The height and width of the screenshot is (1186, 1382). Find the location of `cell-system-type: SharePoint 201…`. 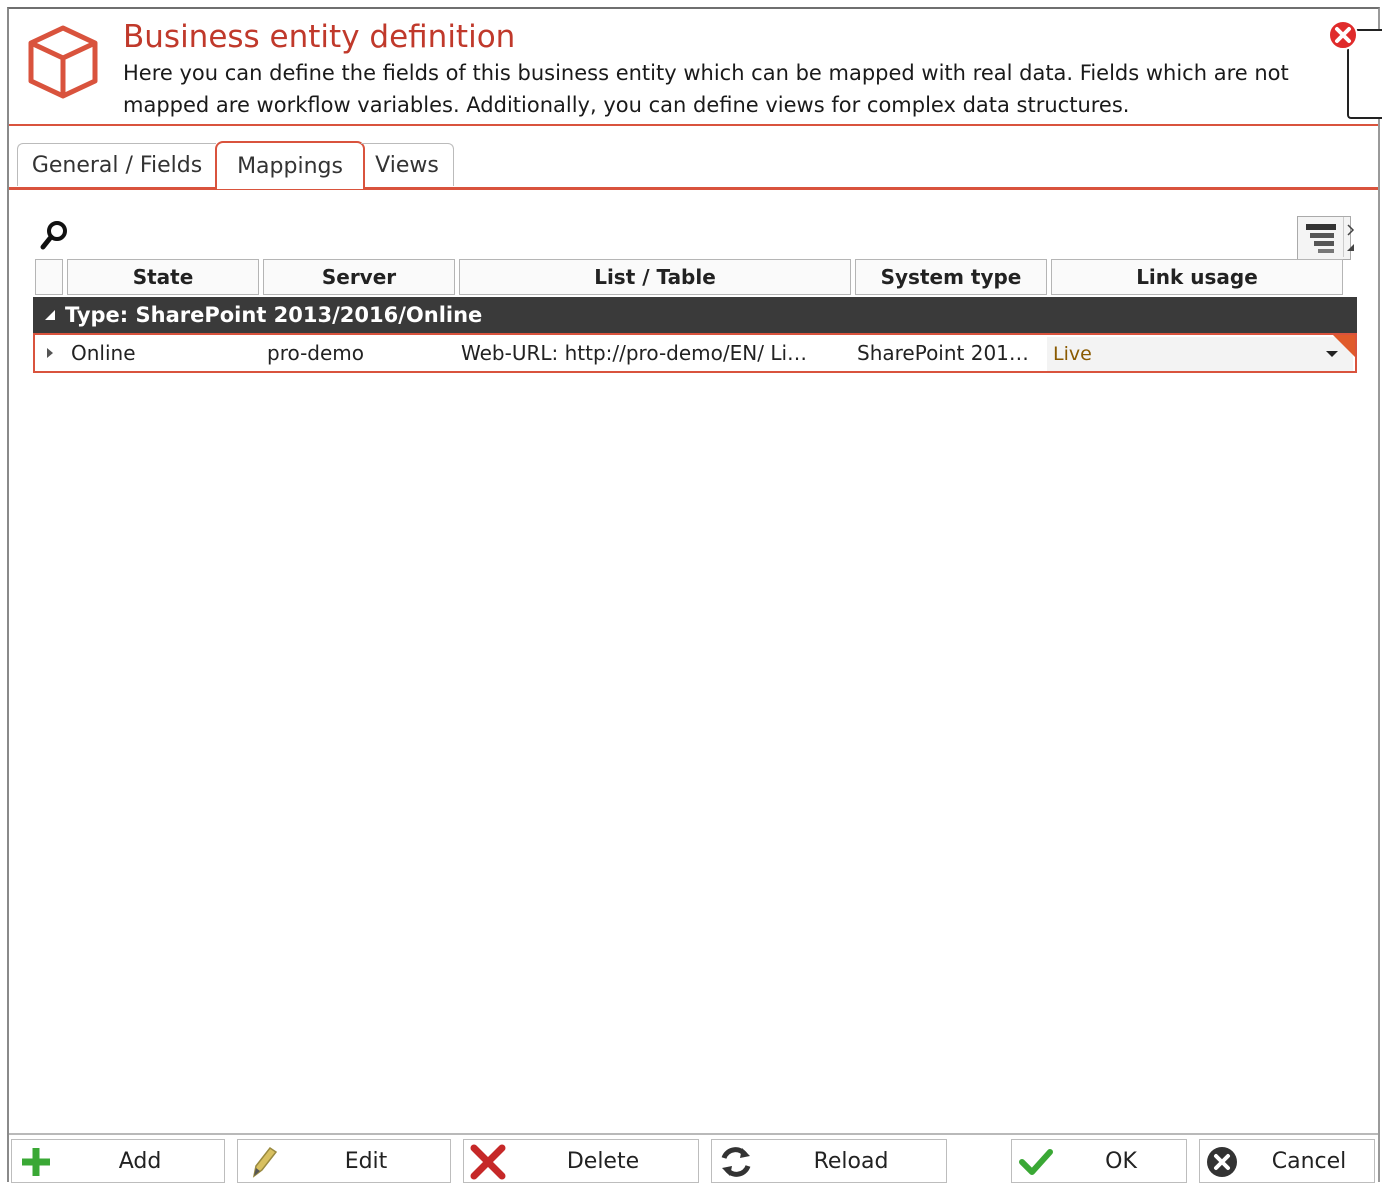

cell-system-type: SharePoint 201… is located at coordinates (943, 353).